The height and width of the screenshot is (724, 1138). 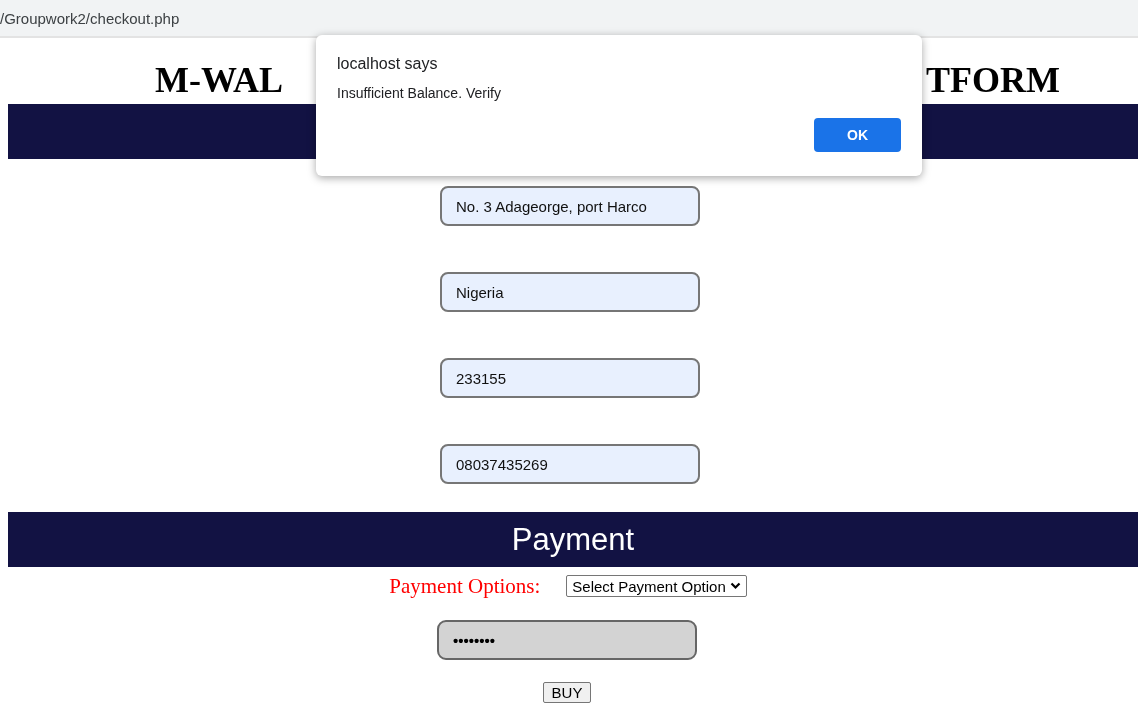 What do you see at coordinates (857, 135) in the screenshot?
I see `ok-button: OK` at bounding box center [857, 135].